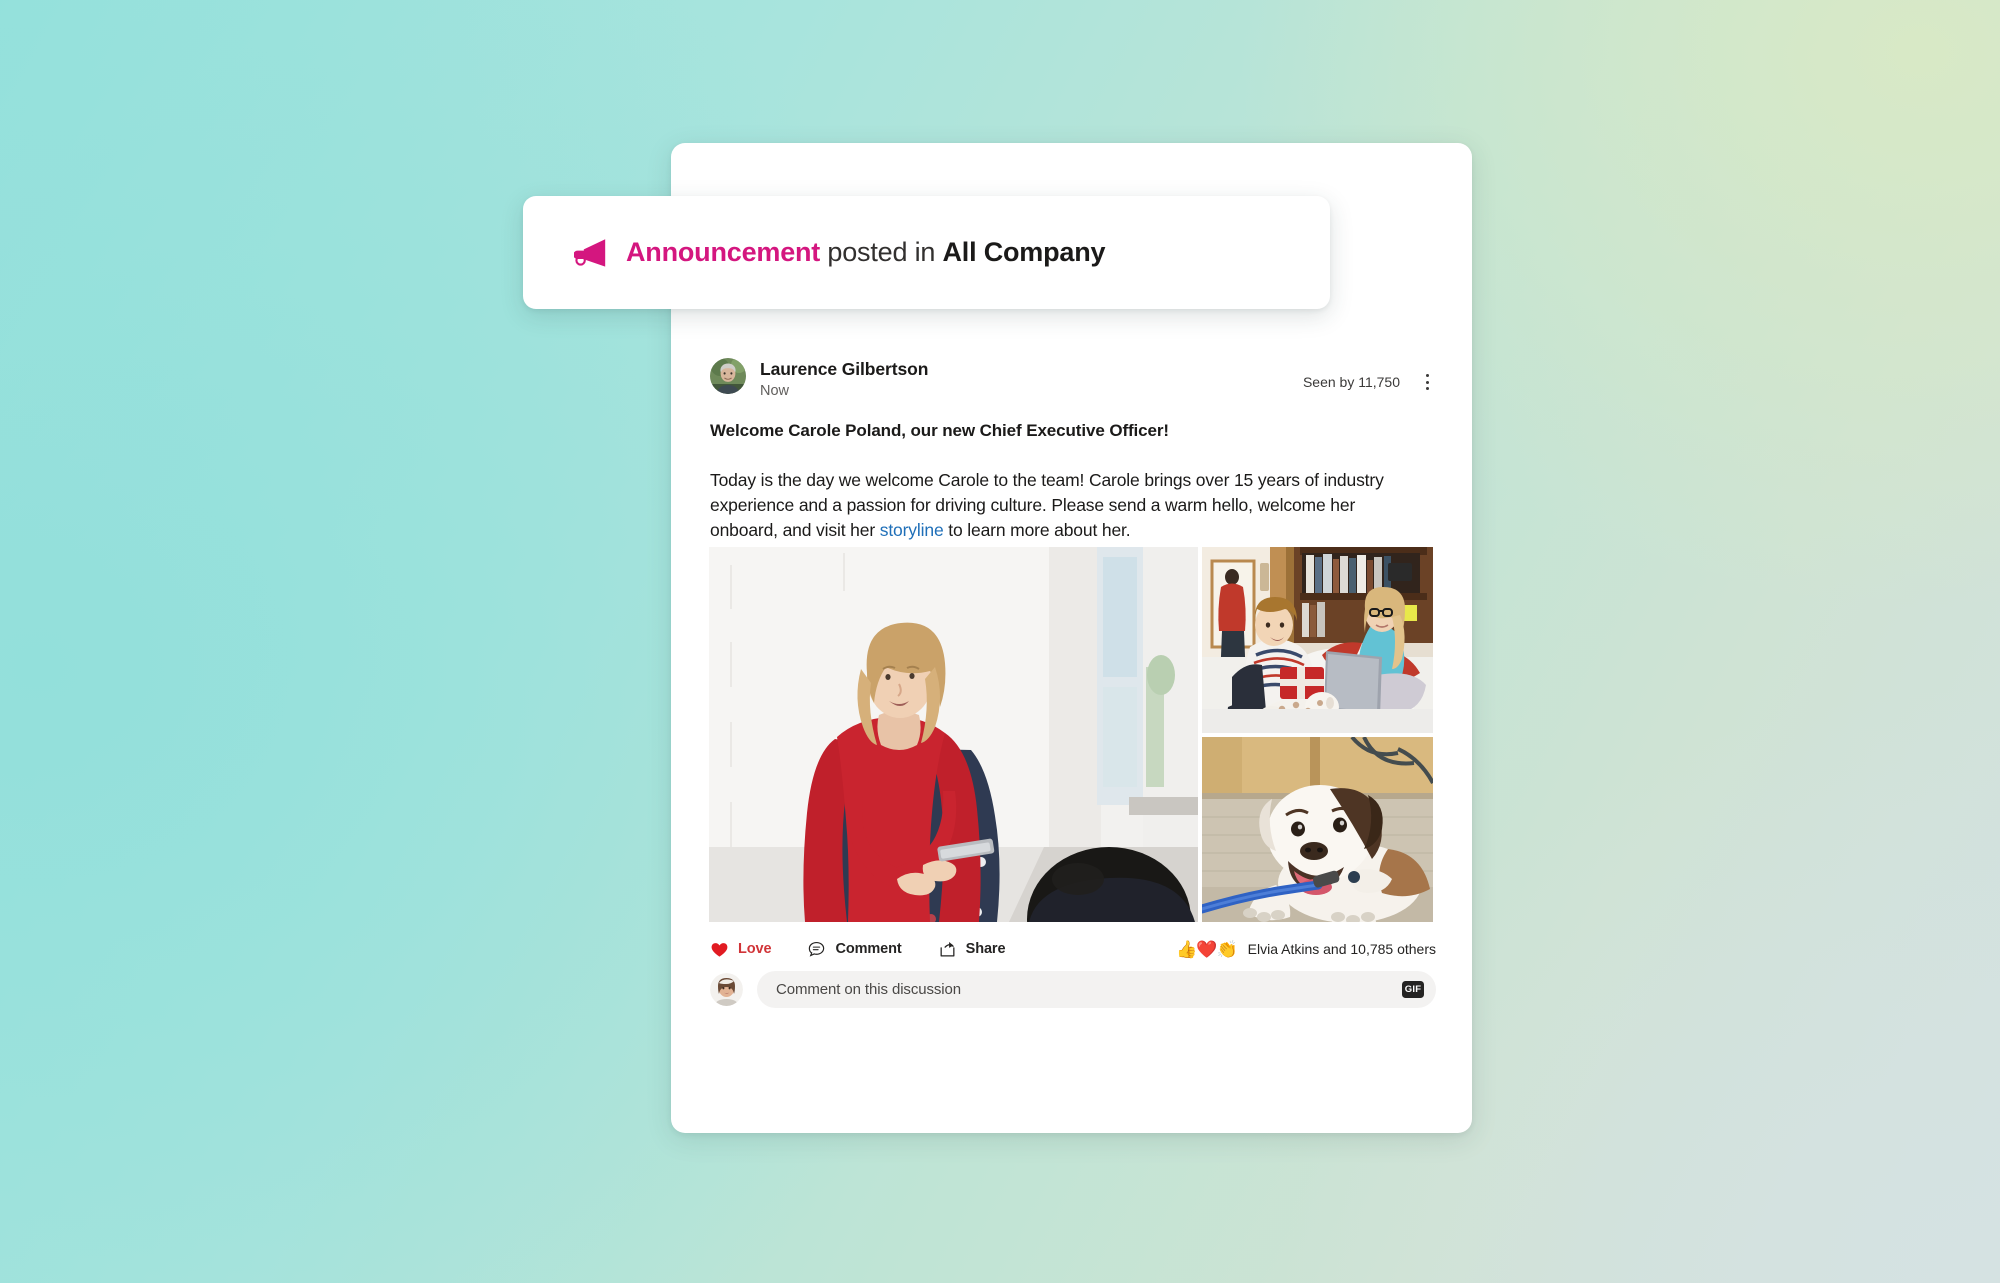  Describe the element at coordinates (868, 989) in the screenshot. I see `comment-placeholder: Comment on this discussion` at that location.